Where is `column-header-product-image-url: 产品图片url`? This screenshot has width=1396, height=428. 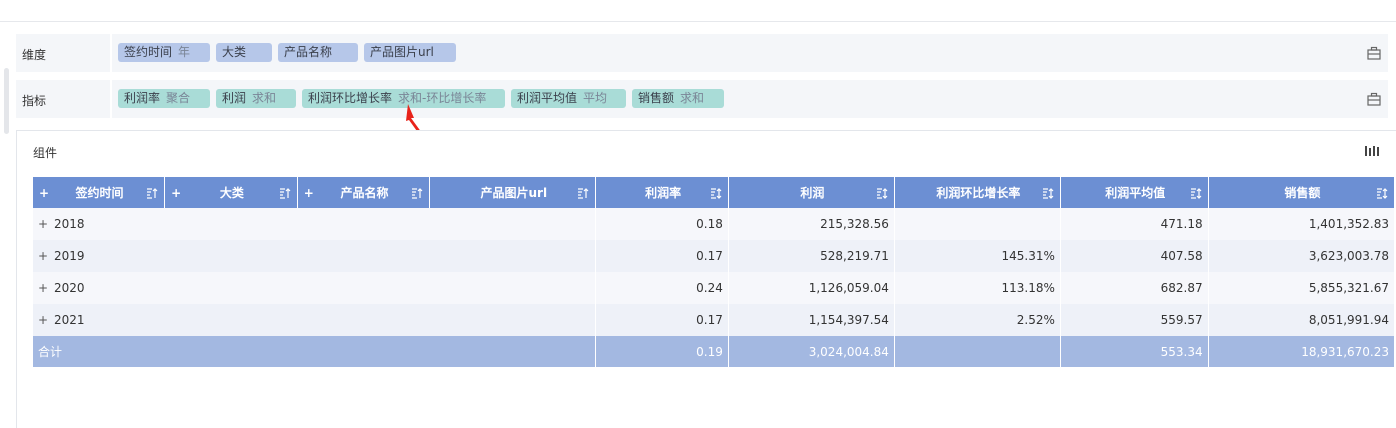
column-header-product-image-url: 产品图片url is located at coordinates (513, 192).